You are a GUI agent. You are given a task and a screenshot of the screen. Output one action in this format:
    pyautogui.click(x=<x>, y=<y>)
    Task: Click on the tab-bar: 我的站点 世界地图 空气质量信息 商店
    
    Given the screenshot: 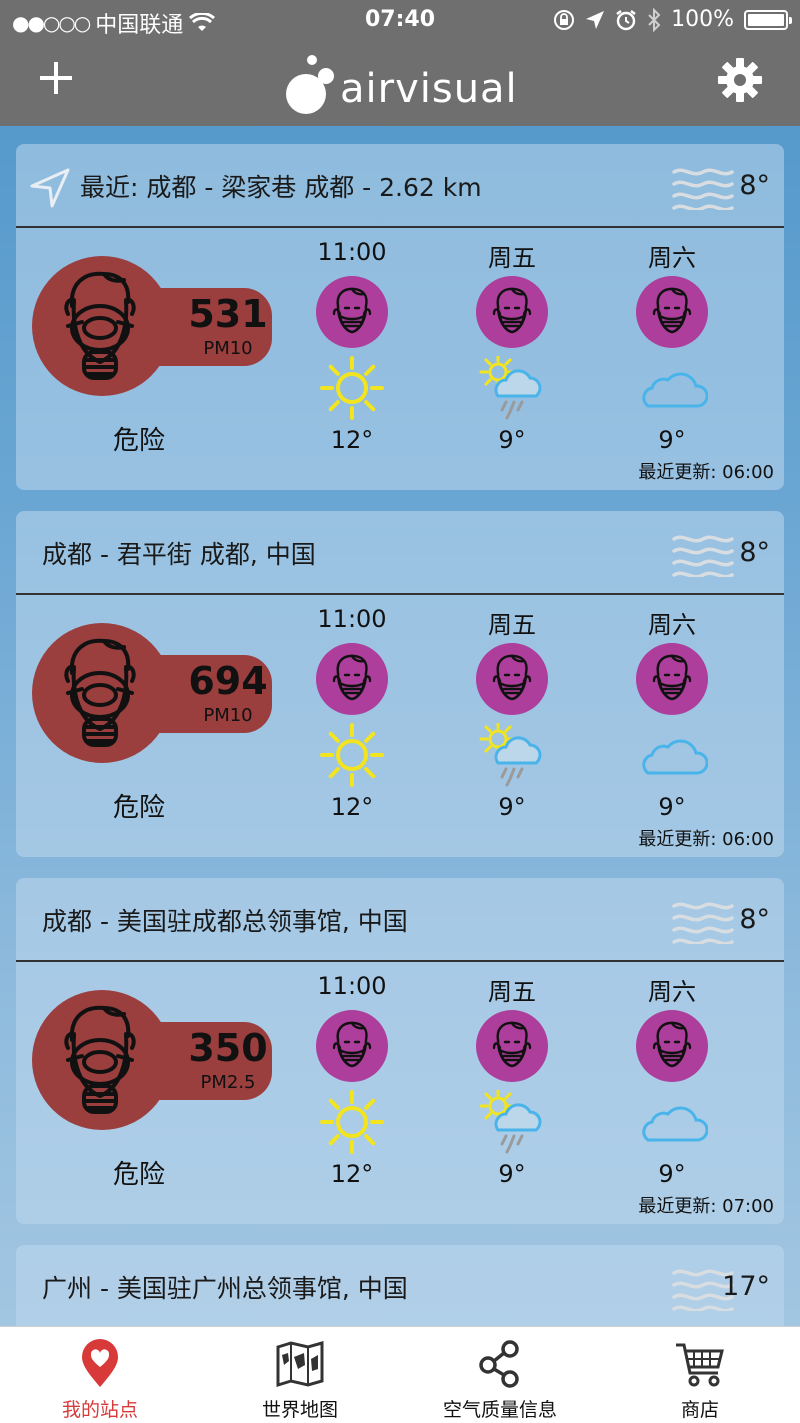 What is the action you would take?
    pyautogui.click(x=400, y=1374)
    